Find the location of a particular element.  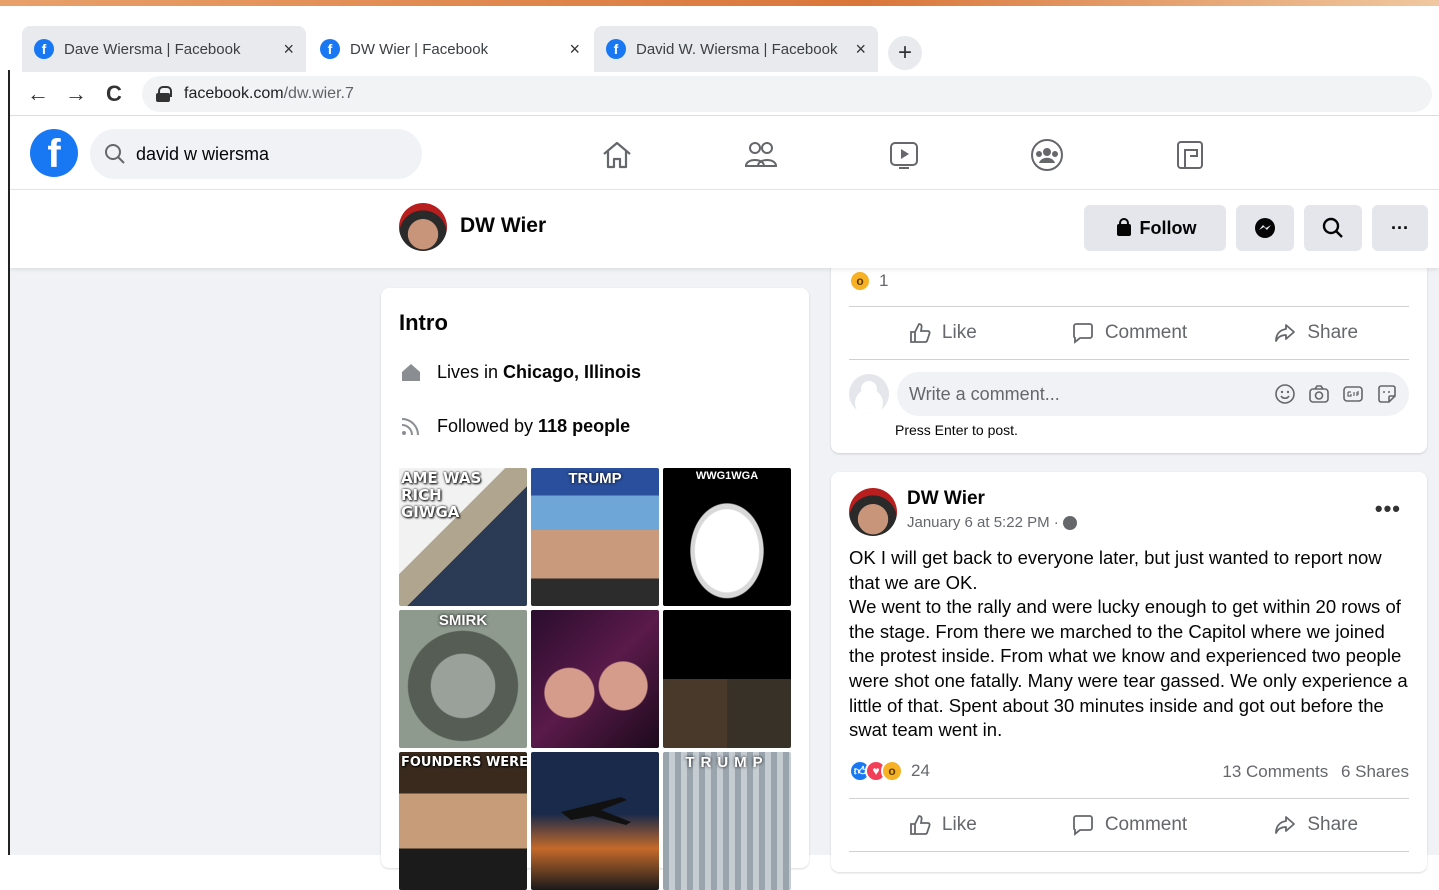

gif-icon is located at coordinates (1353, 394).